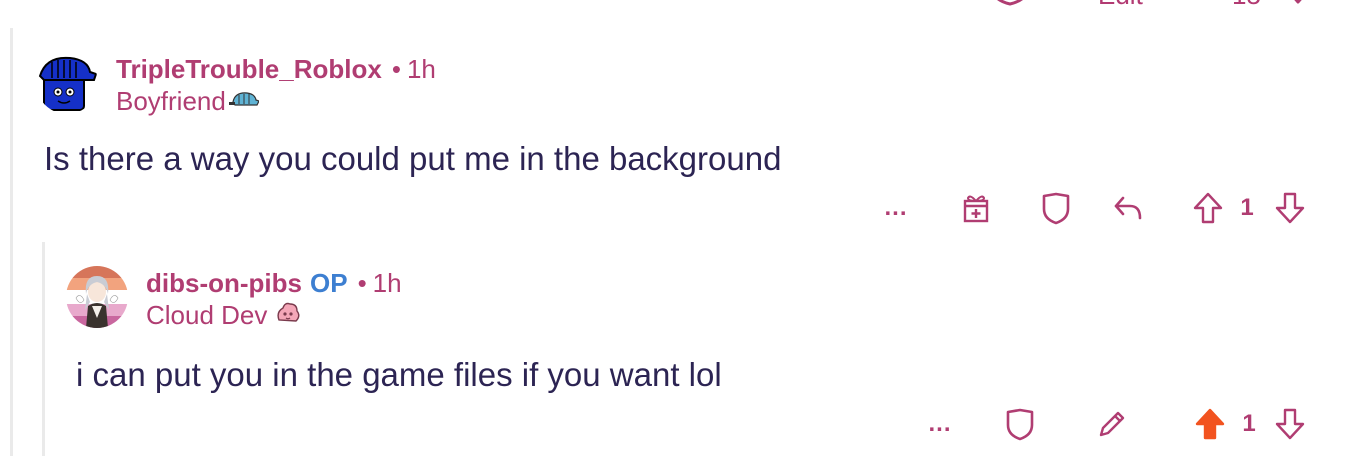 The height and width of the screenshot is (456, 1354). I want to click on pink-blob-icon, so click(288, 315).